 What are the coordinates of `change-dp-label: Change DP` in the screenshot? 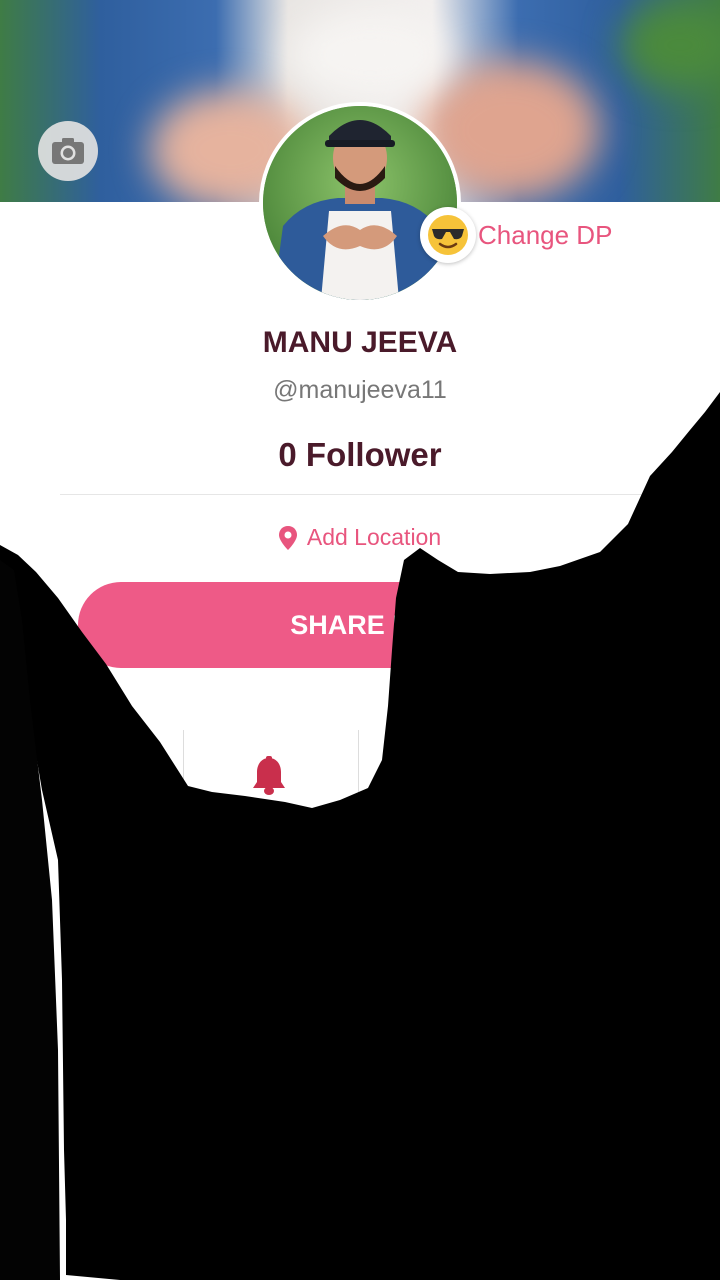 It's located at (545, 234).